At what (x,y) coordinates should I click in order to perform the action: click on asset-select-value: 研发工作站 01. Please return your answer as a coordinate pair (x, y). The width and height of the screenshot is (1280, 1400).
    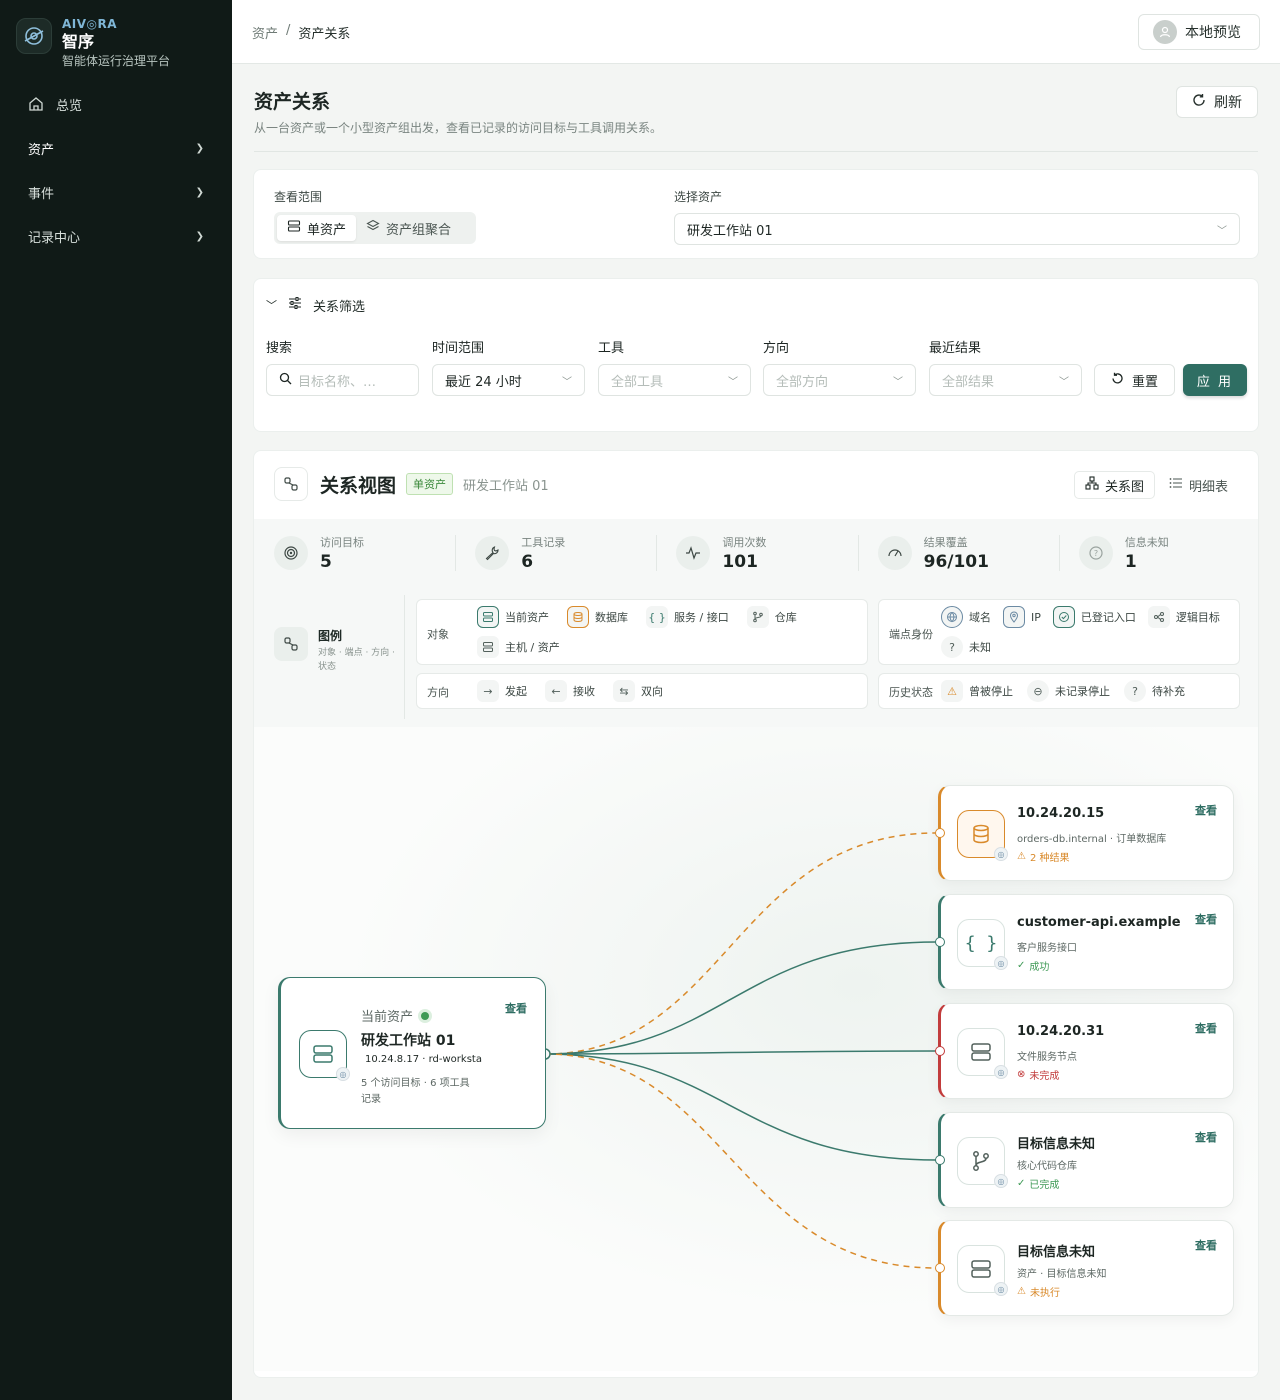
    Looking at the image, I should click on (730, 231).